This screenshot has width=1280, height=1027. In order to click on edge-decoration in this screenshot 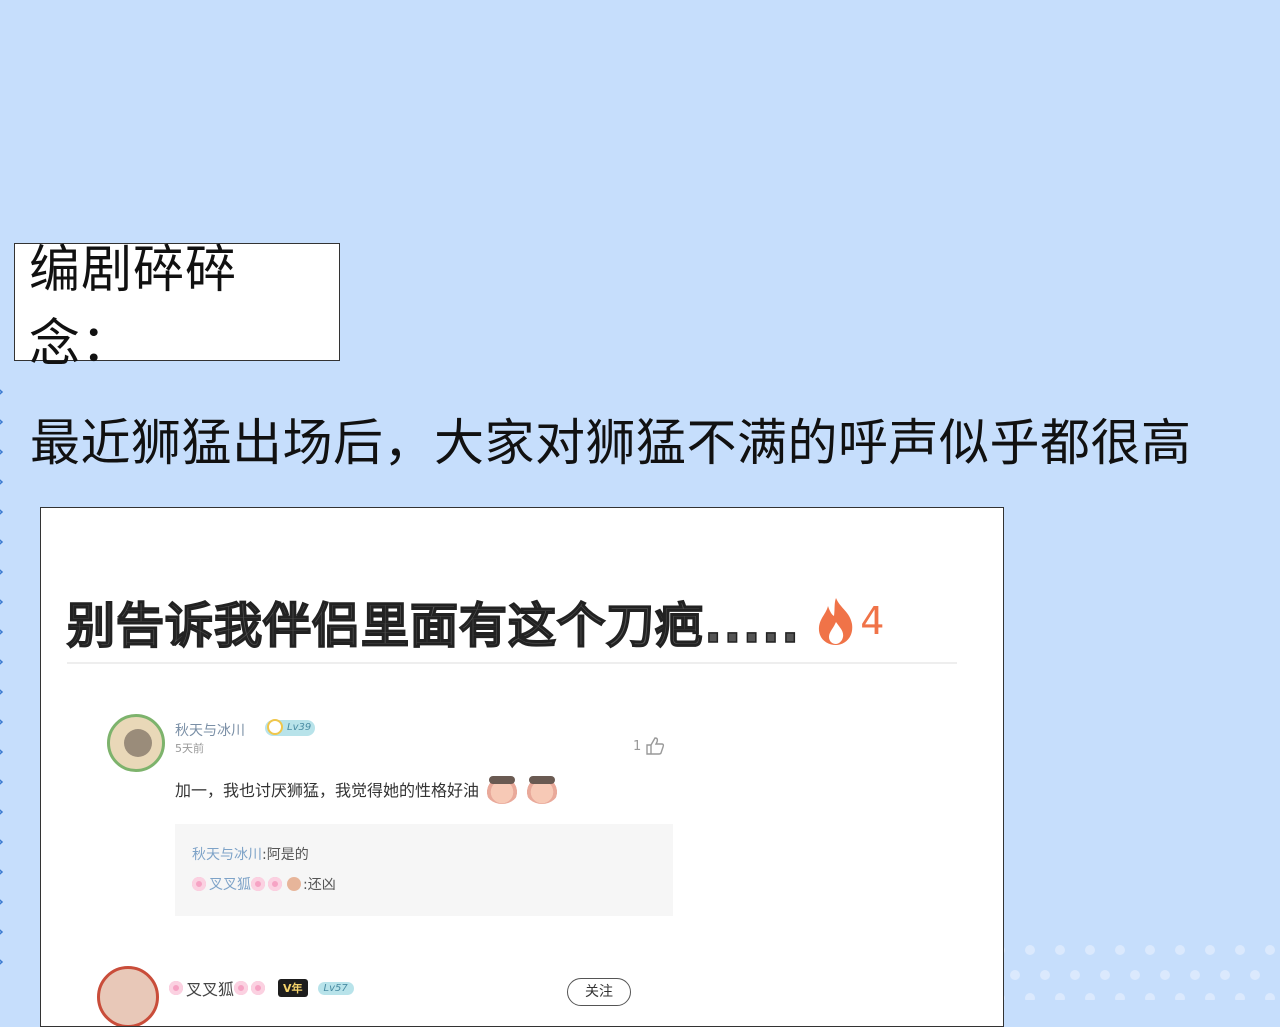, I will do `click(2, 677)`.